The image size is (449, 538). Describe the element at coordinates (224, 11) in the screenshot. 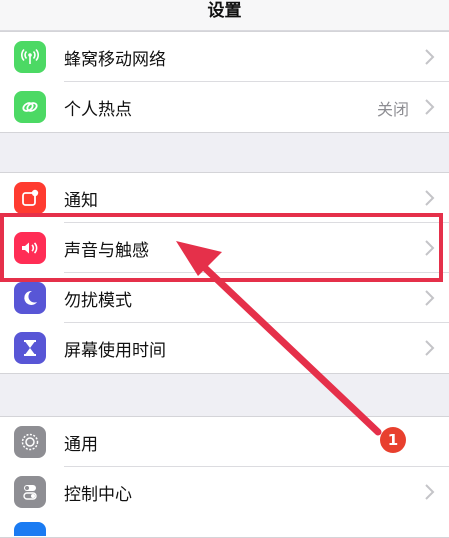

I see `page-title: 设置` at that location.